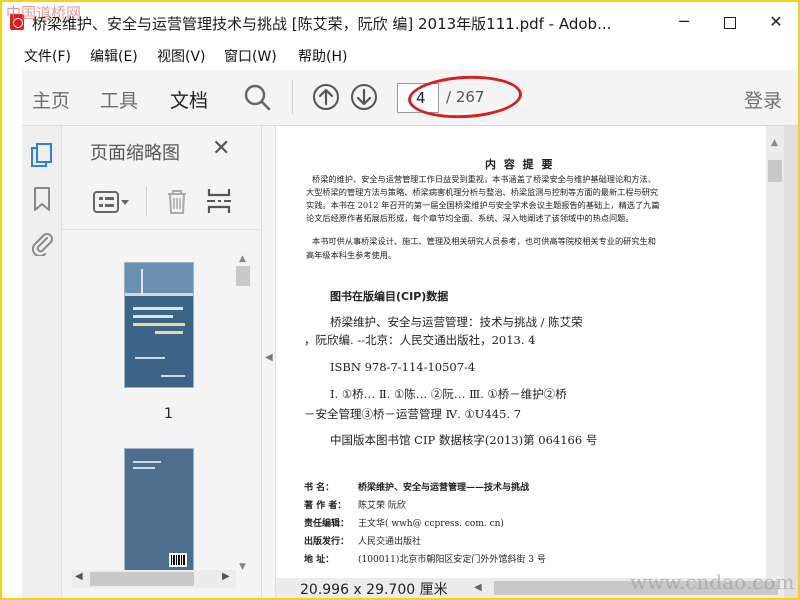 The height and width of the screenshot is (600, 800). What do you see at coordinates (219, 201) in the screenshot?
I see `insert-page-icon` at bounding box center [219, 201].